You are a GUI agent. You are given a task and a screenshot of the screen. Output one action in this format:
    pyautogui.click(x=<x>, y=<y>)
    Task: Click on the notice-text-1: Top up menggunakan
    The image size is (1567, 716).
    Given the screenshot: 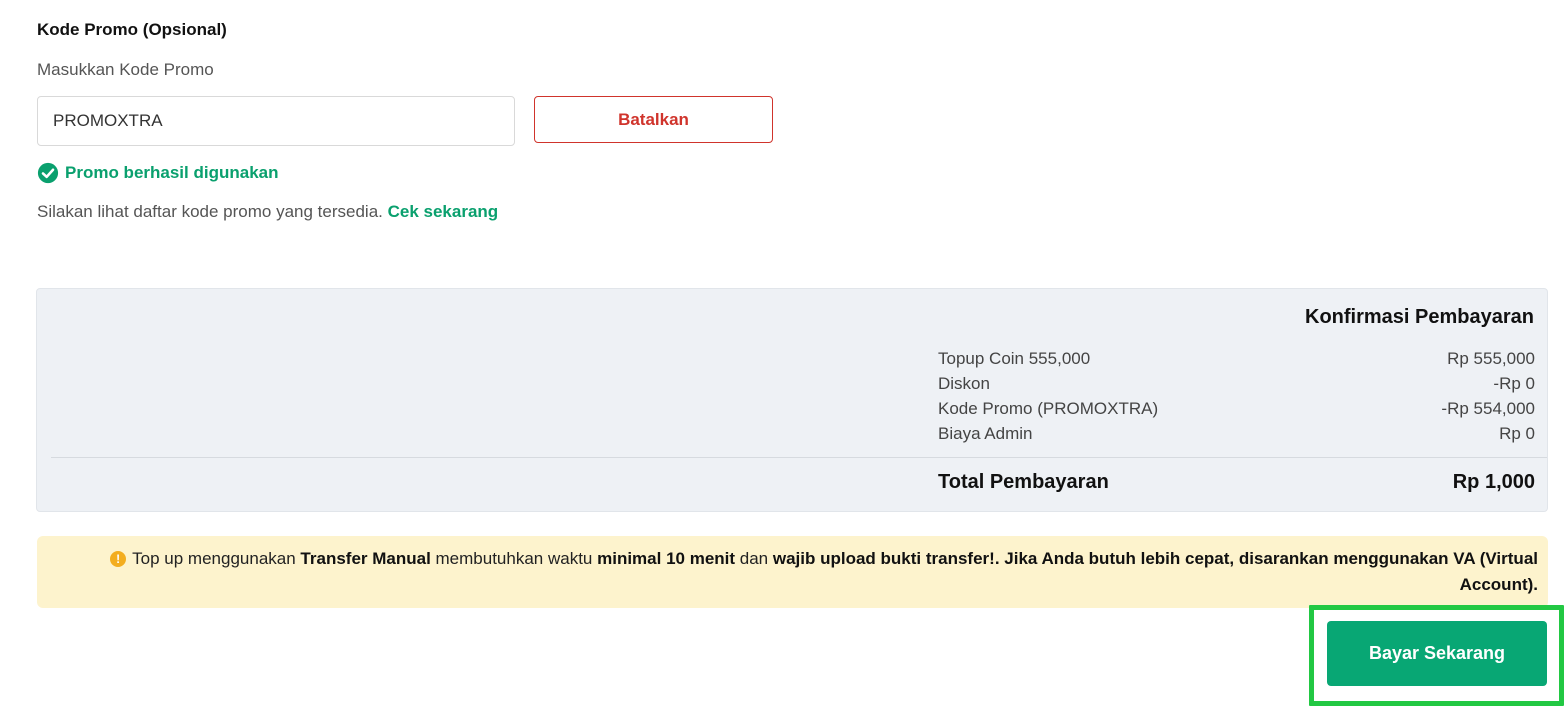 What is the action you would take?
    pyautogui.click(x=216, y=558)
    